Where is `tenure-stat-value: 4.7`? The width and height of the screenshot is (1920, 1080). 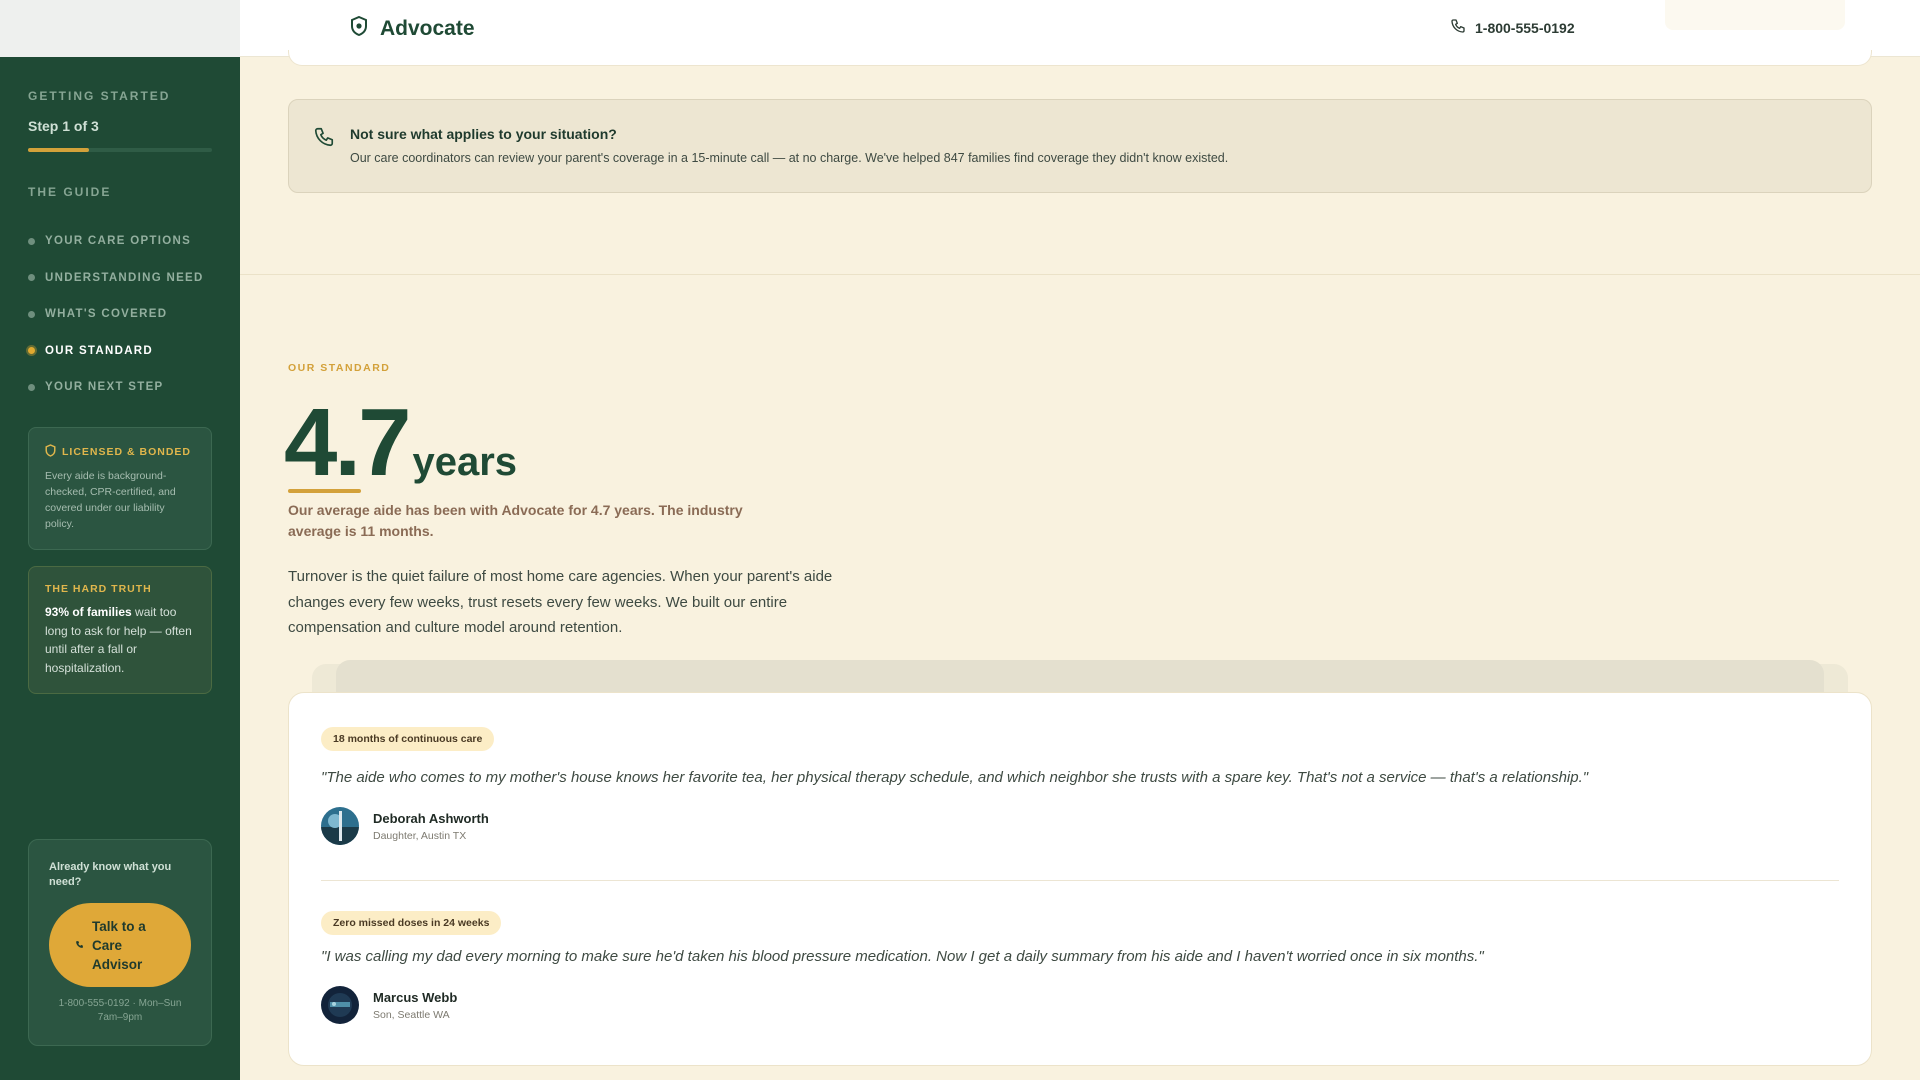
tenure-stat-value: 4.7 is located at coordinates (347, 442).